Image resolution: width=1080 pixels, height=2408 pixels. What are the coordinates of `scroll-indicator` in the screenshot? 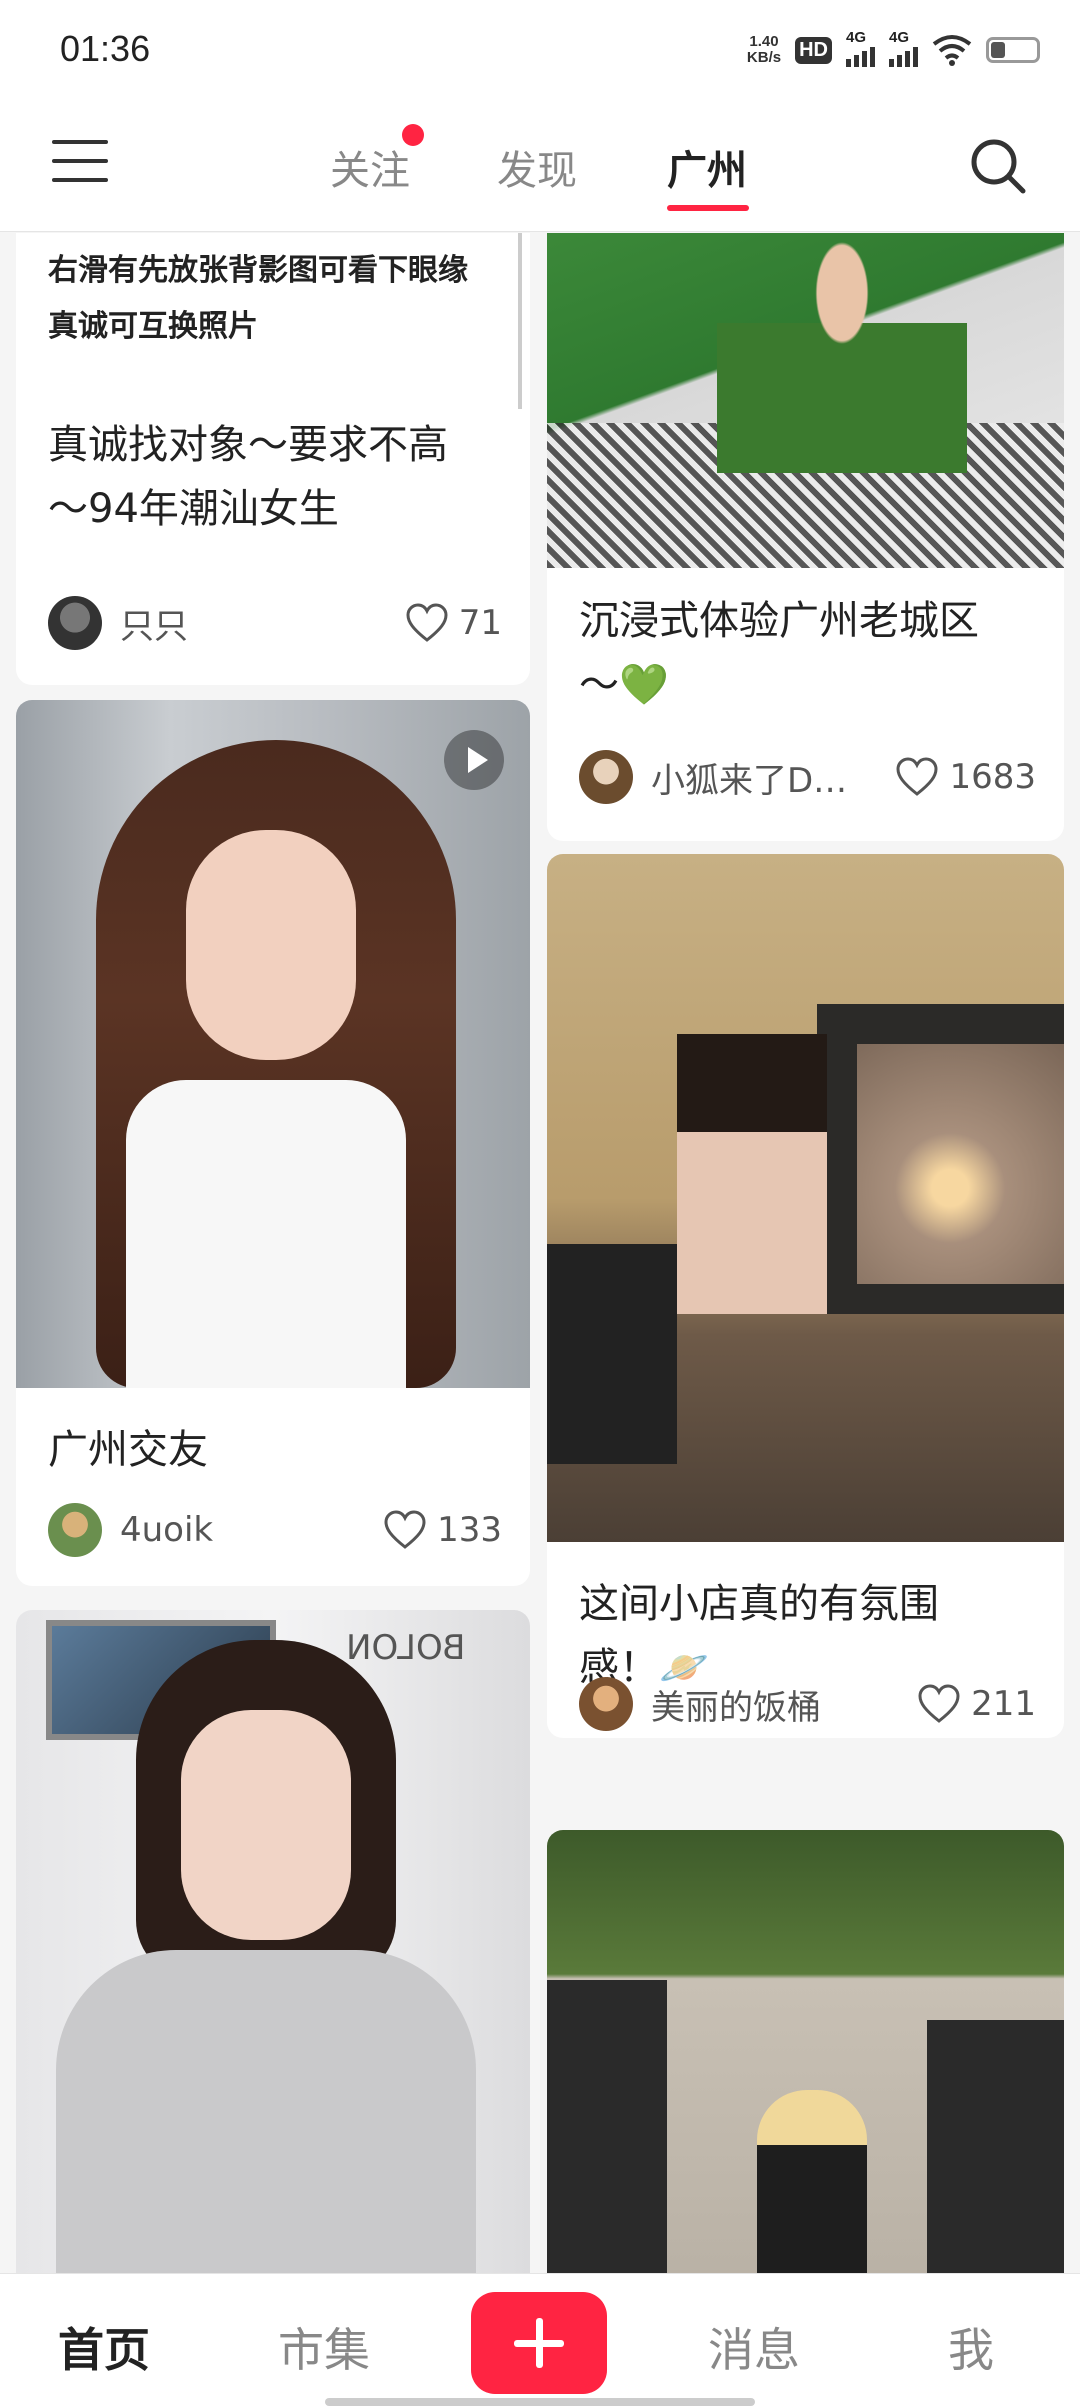 It's located at (520, 321).